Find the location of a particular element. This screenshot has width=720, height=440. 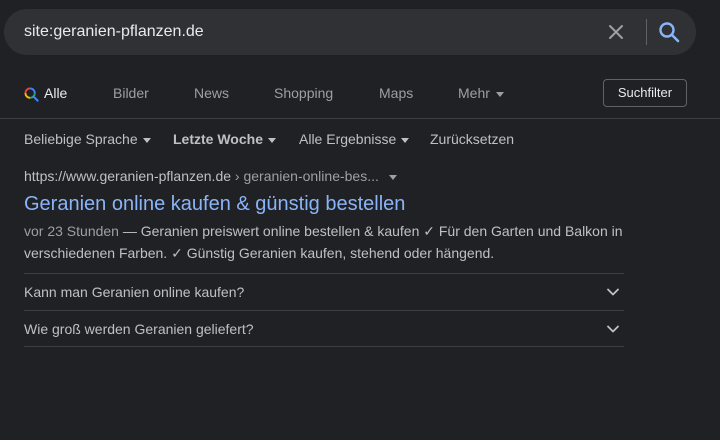

tab-label: Shopping is located at coordinates (304, 93).